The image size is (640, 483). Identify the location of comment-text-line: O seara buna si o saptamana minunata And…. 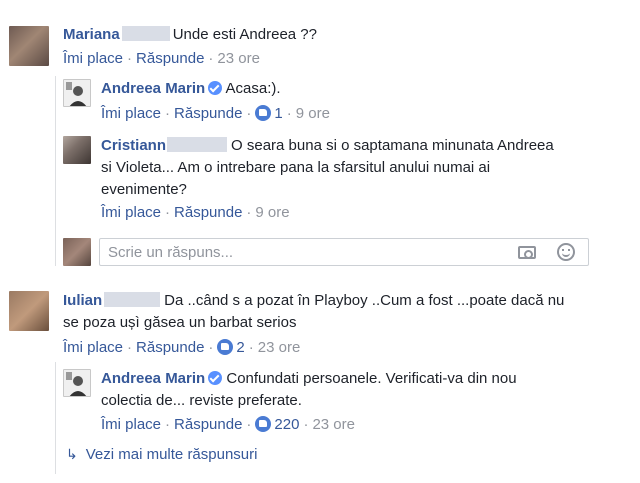
(392, 145).